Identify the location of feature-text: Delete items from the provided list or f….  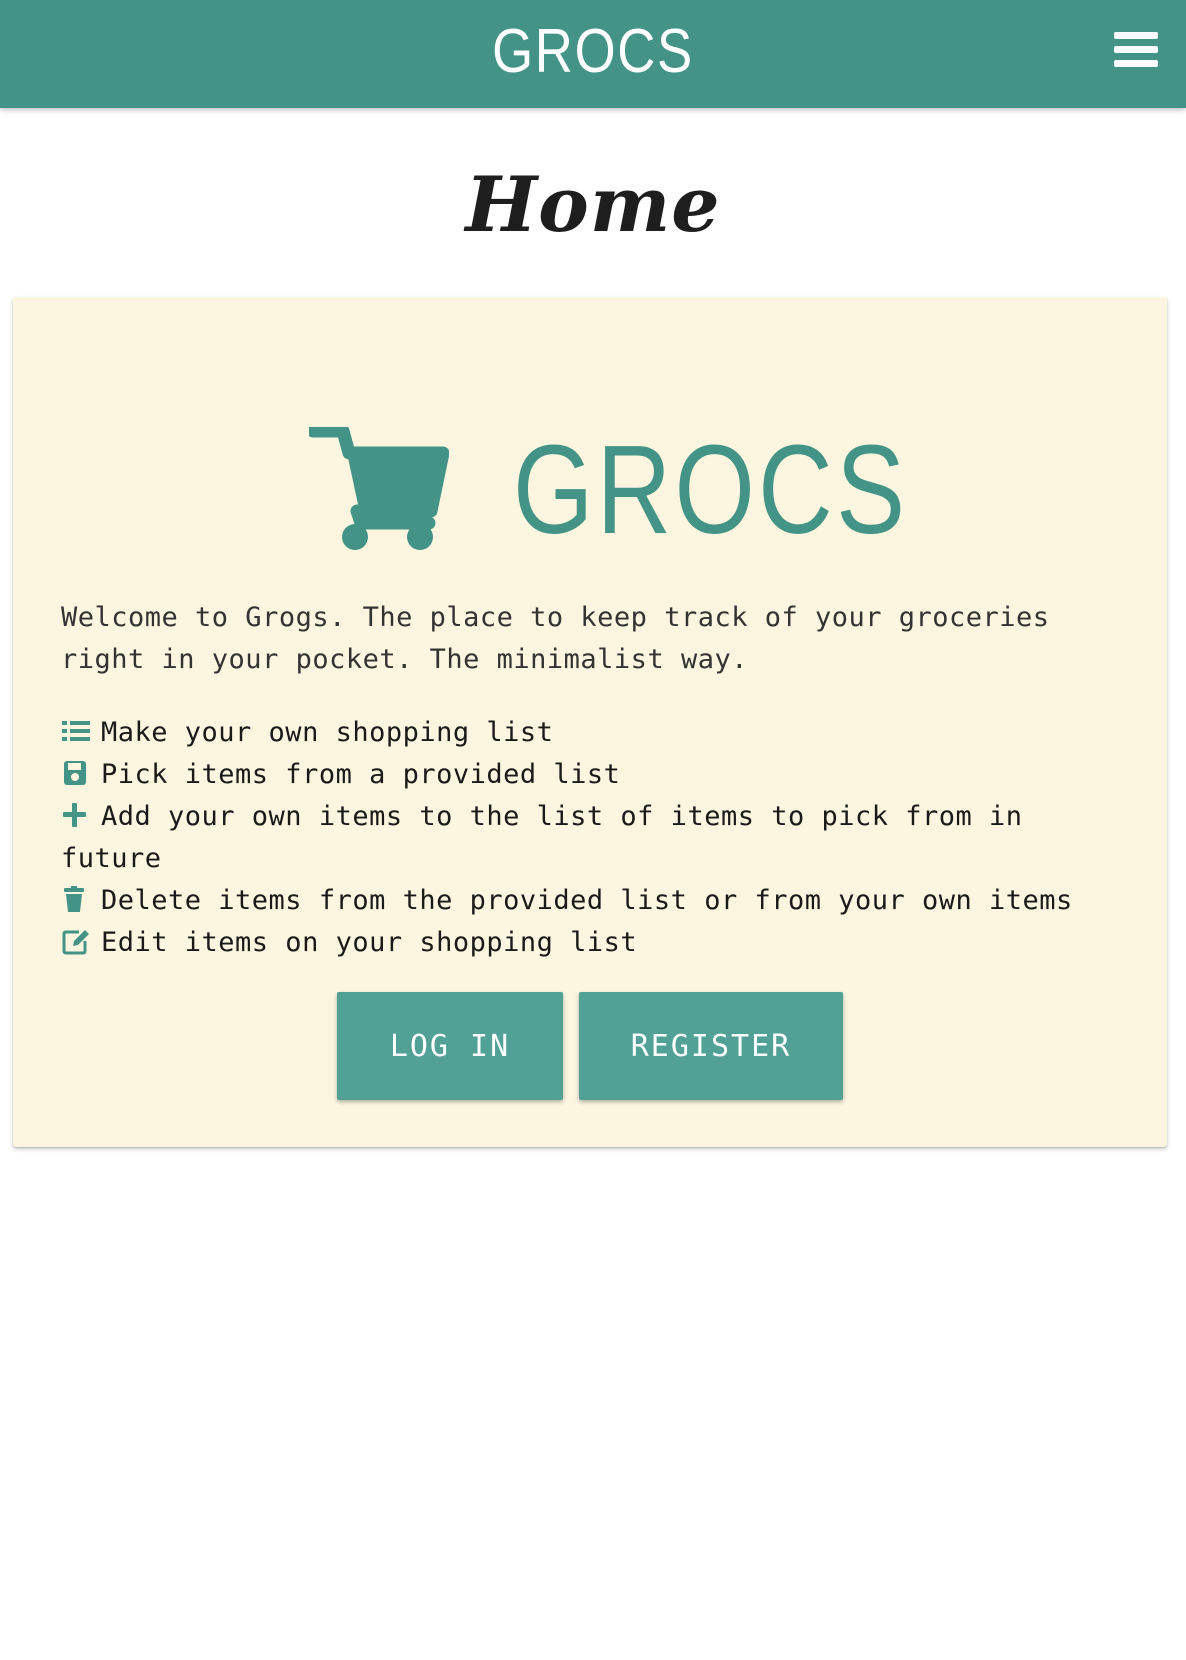
(587, 900).